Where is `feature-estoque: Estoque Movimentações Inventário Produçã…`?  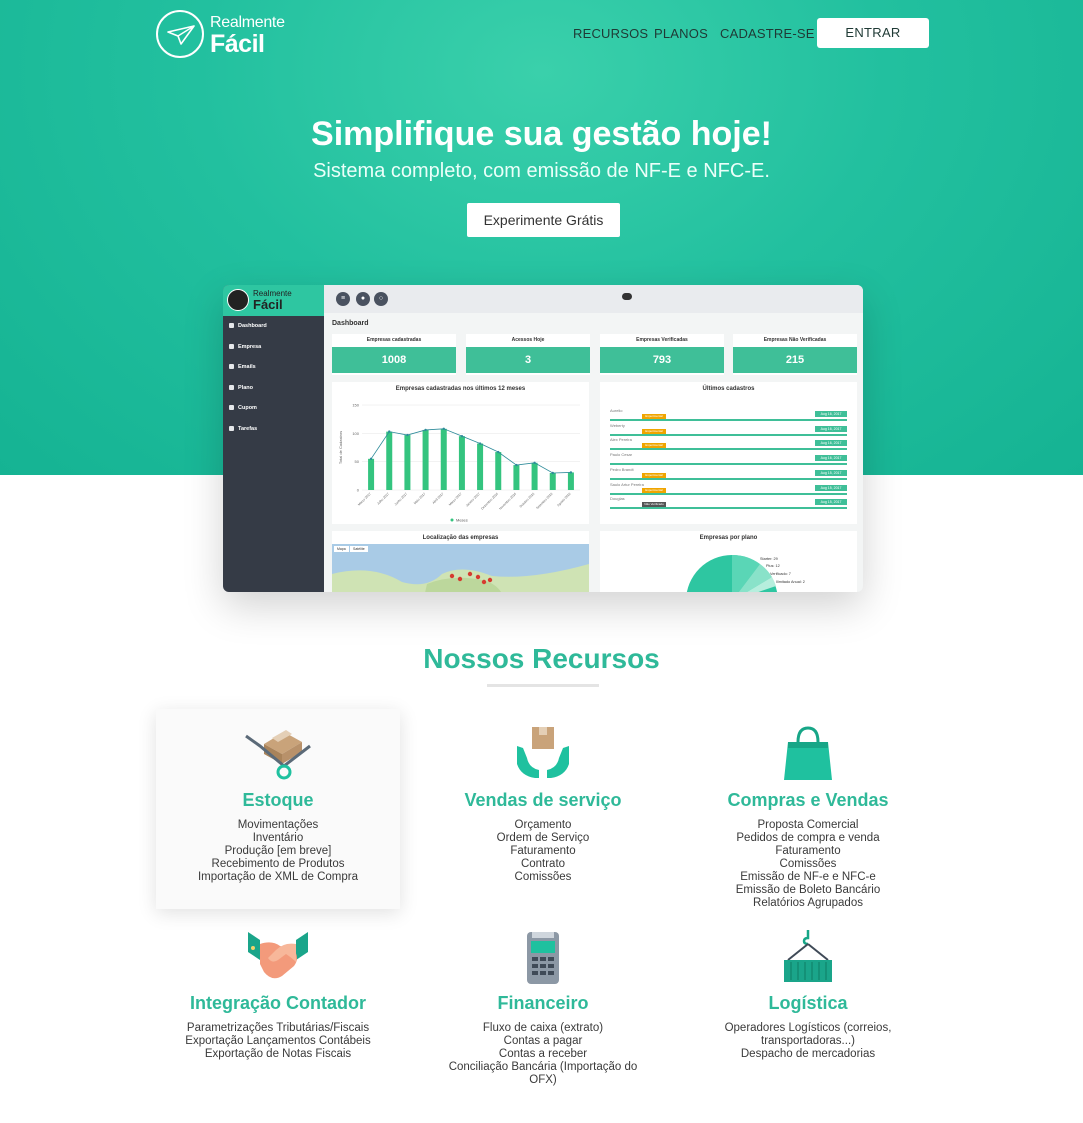 feature-estoque: Estoque Movimentações Inventário Produçã… is located at coordinates (278, 809).